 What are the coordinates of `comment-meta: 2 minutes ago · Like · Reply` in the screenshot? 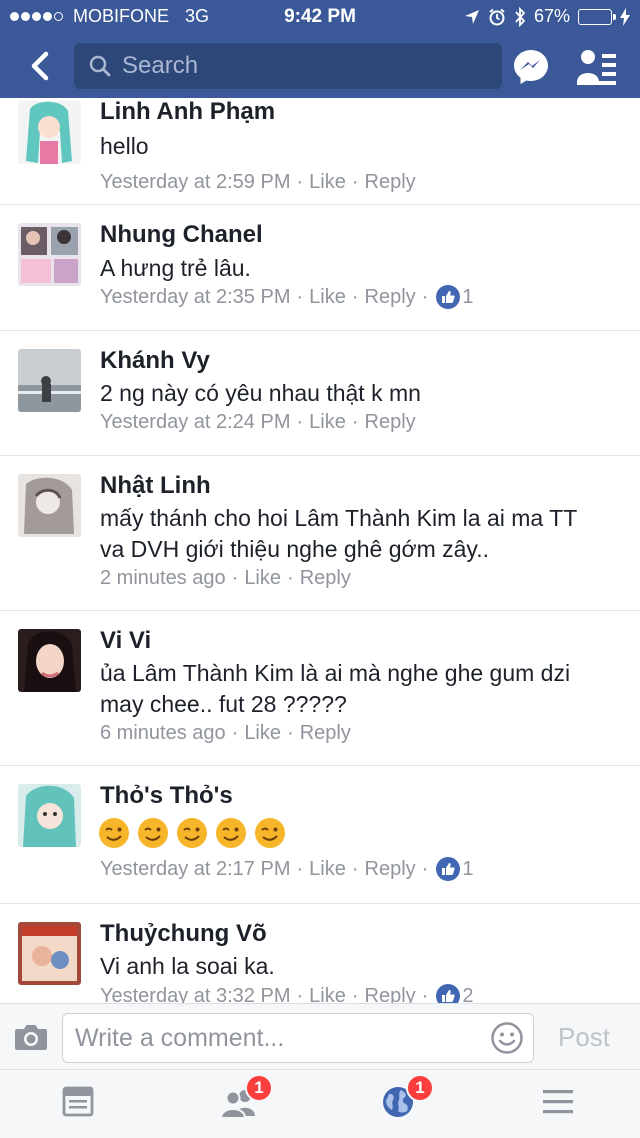 It's located at (225, 578).